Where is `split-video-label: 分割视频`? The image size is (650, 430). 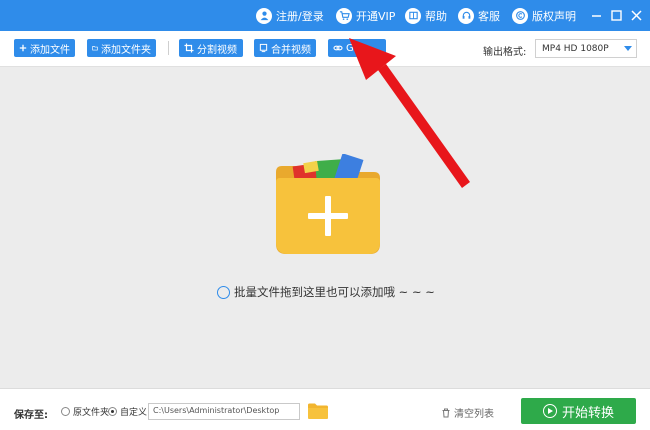 split-video-label: 分割视频 is located at coordinates (217, 50).